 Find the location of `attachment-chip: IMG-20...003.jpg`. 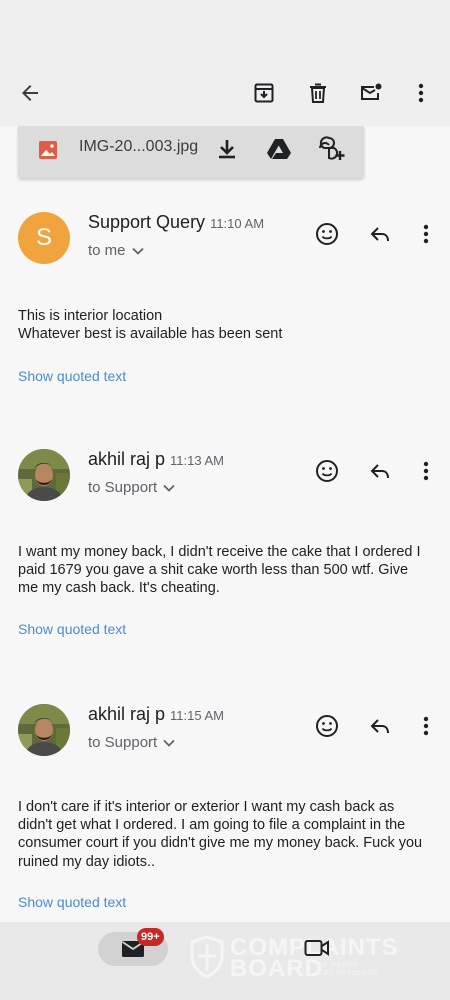

attachment-chip: IMG-20...003.jpg is located at coordinates (191, 152).